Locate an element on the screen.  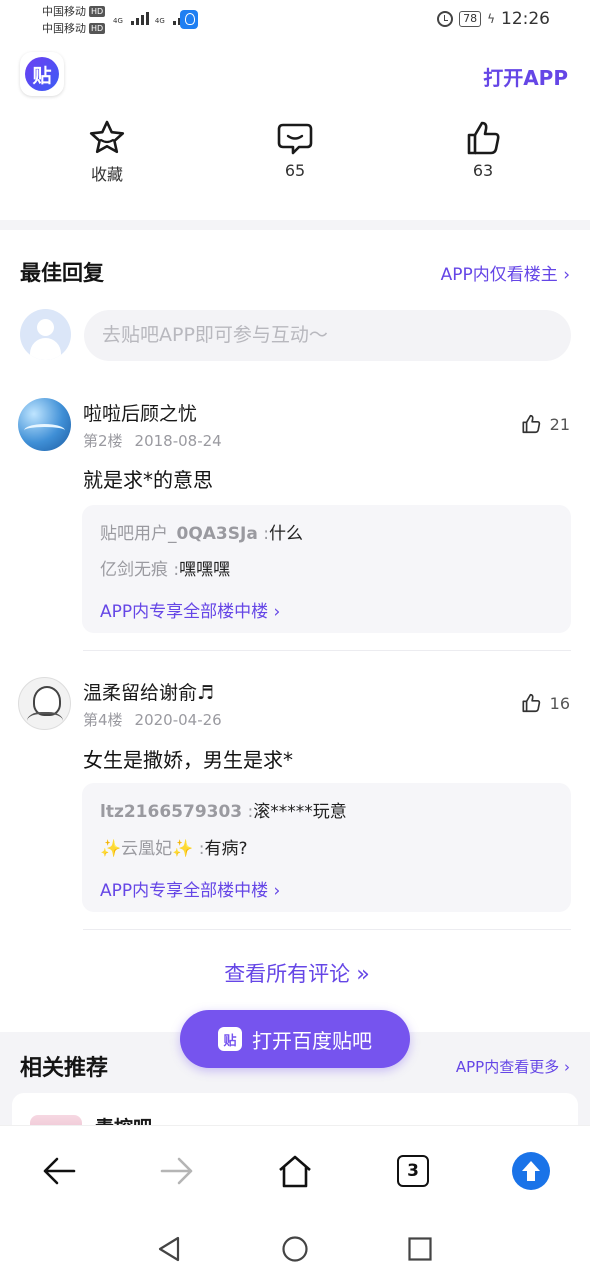
tabs-count: 3 is located at coordinates (413, 1171).